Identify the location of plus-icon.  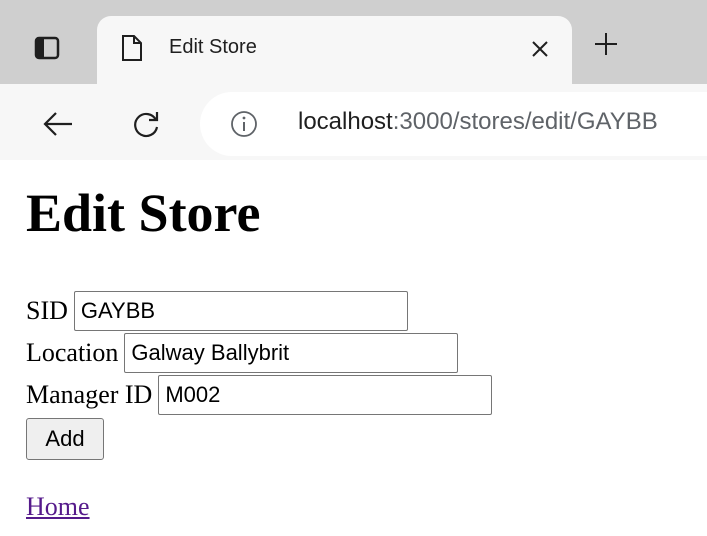
(606, 44).